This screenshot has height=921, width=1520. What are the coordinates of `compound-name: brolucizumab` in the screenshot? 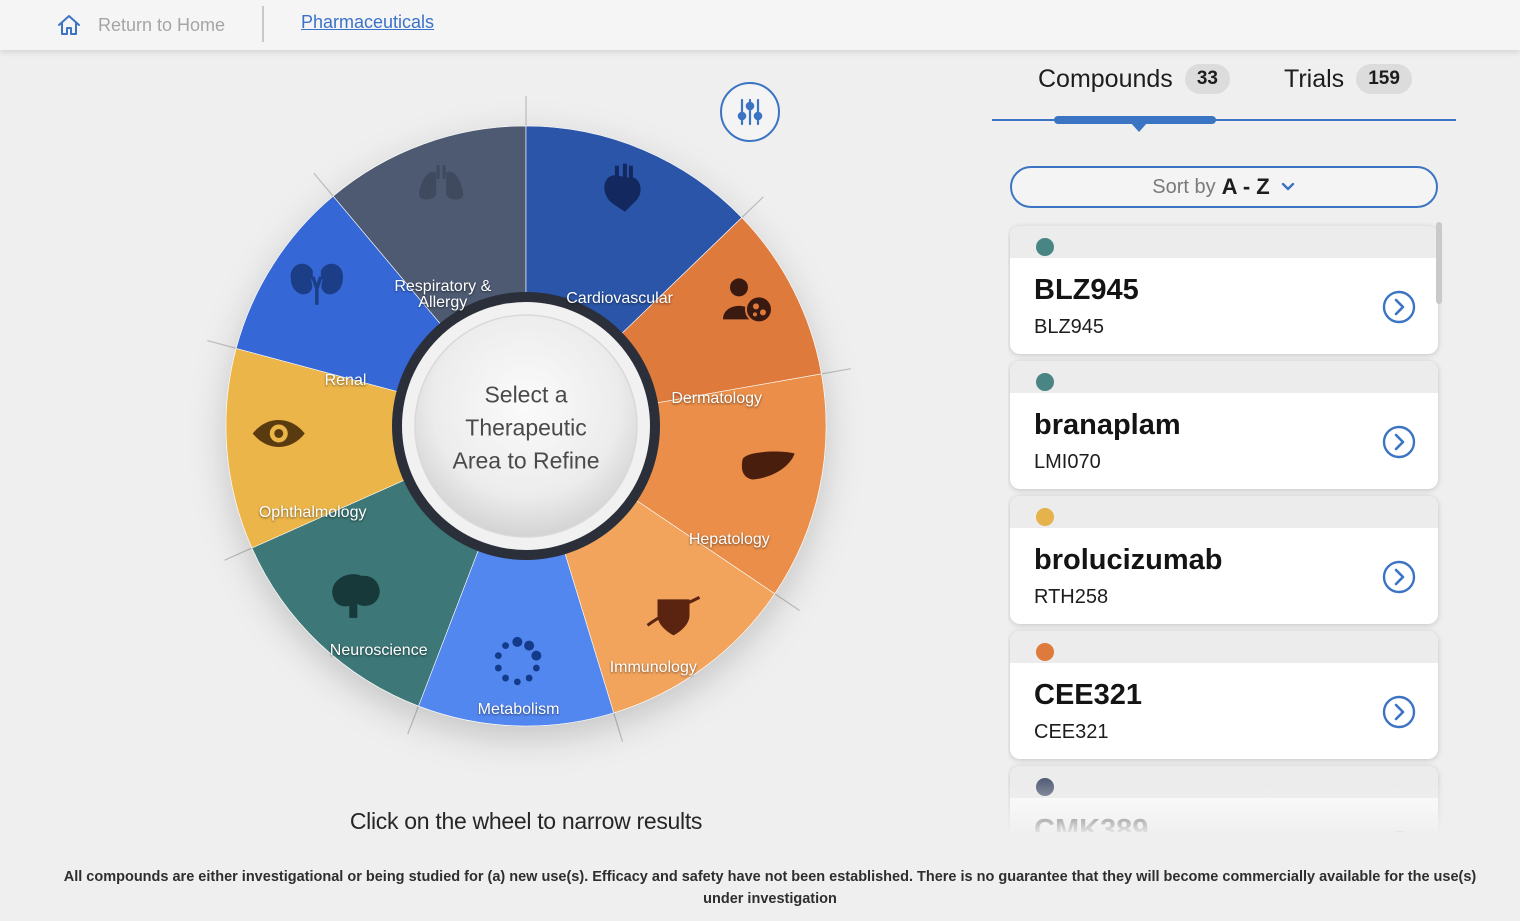 It's located at (1128, 560).